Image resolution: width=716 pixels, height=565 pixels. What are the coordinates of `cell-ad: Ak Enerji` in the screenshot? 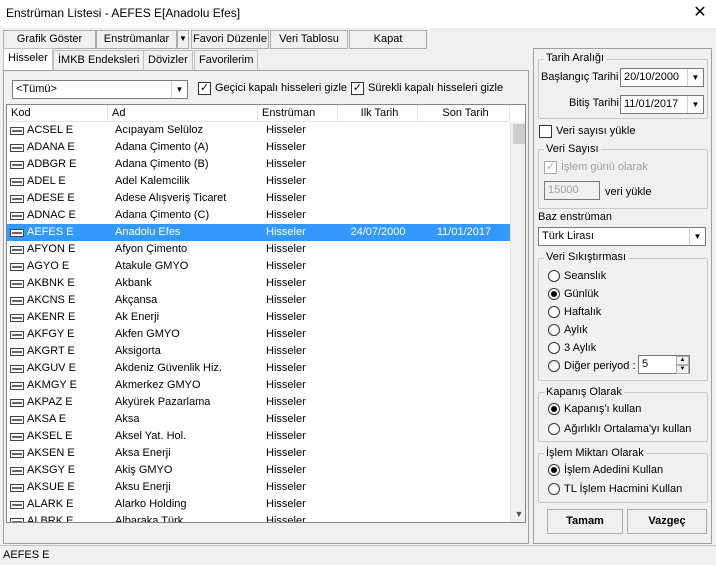 It's located at (137, 317).